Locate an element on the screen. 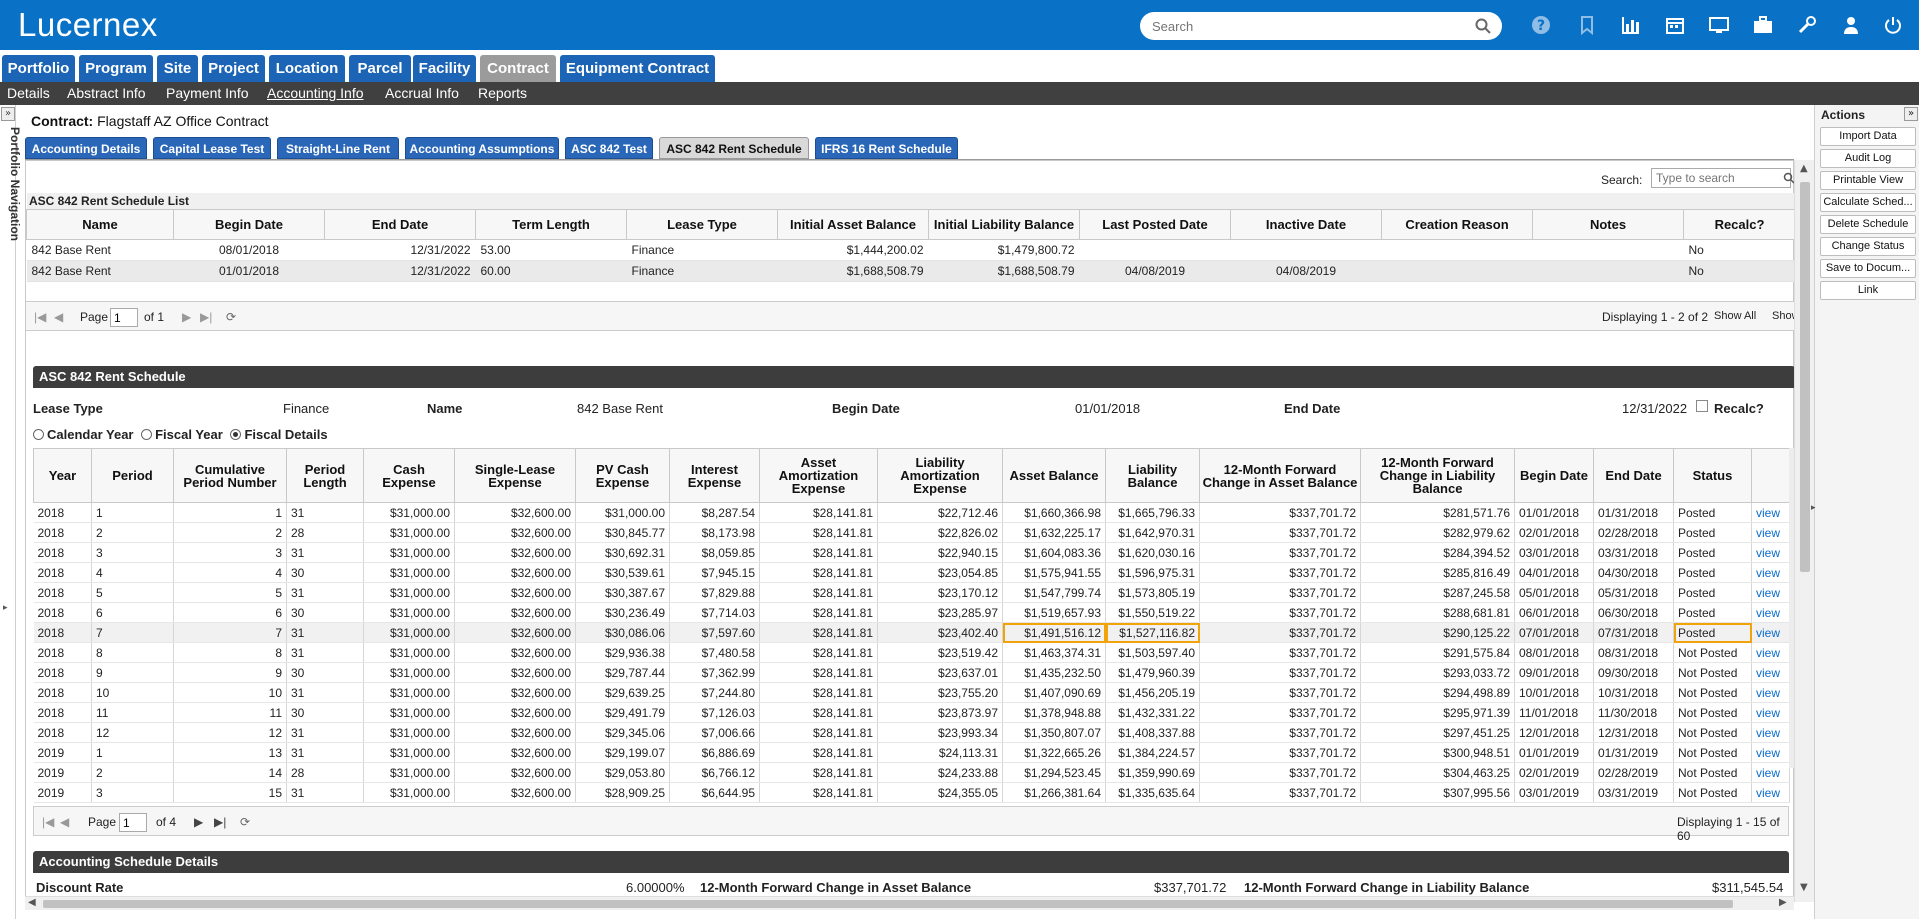 The height and width of the screenshot is (919, 1919). tab-facility: Facility is located at coordinates (444, 68).